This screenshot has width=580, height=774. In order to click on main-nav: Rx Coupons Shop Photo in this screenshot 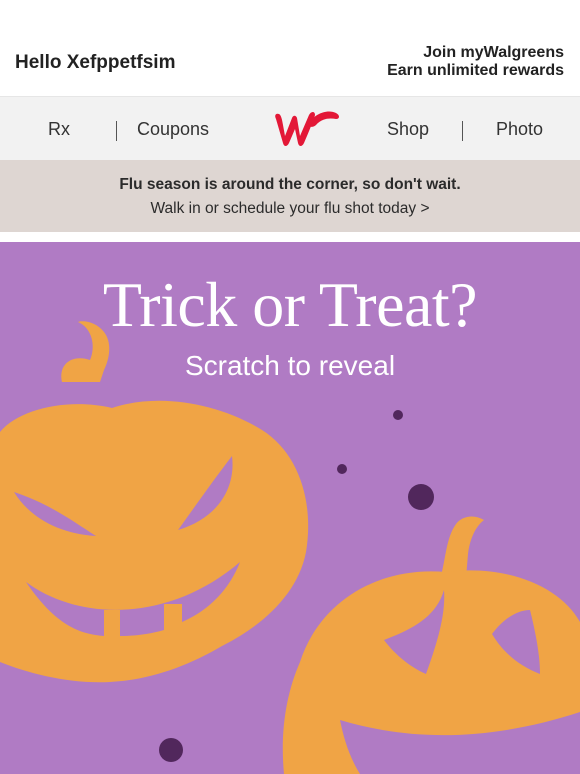, I will do `click(290, 128)`.